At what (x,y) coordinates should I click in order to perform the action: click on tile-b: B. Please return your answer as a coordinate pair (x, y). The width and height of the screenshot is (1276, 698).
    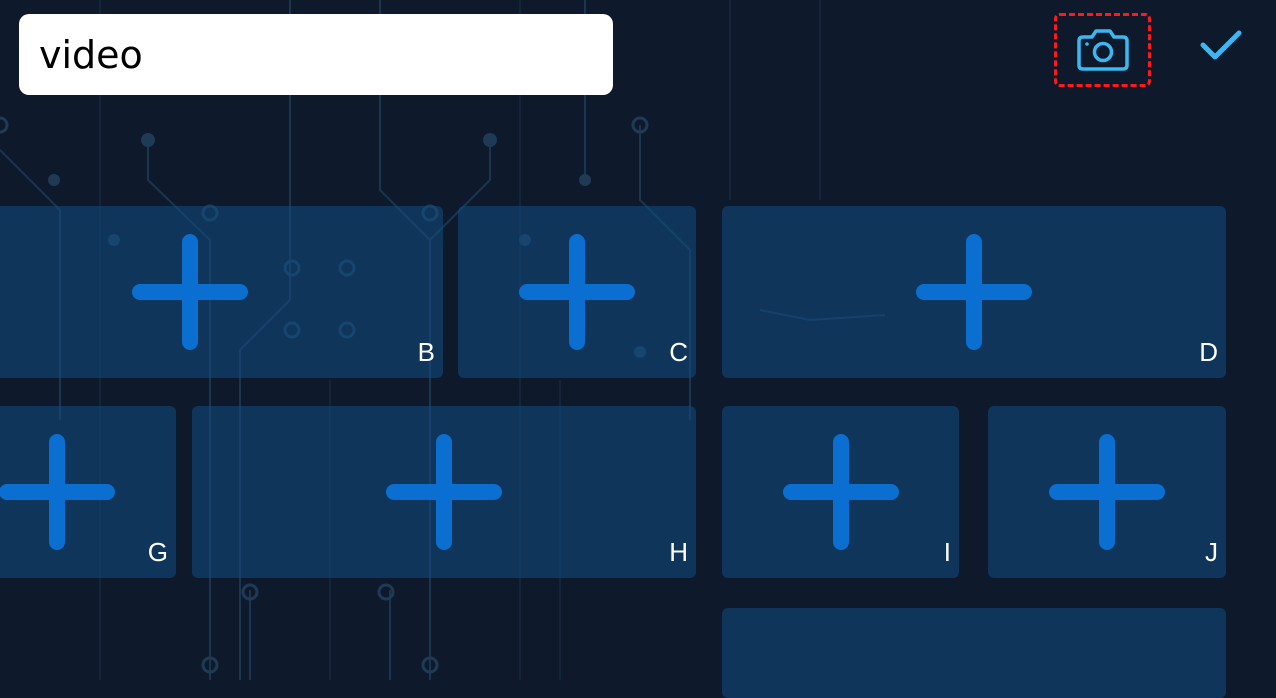
    Looking at the image, I should click on (221, 292).